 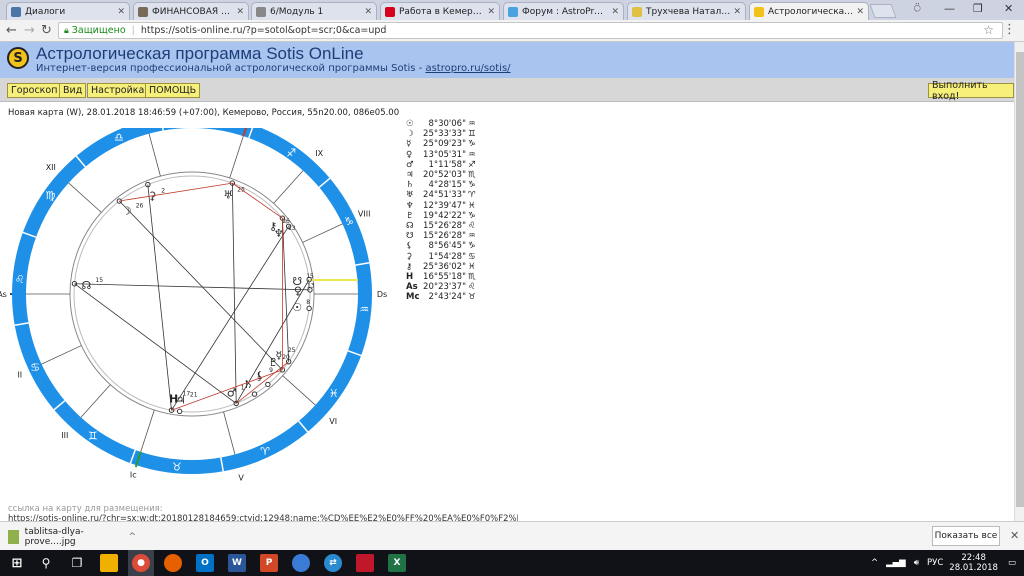 What do you see at coordinates (988, 30) in the screenshot?
I see `bookmark-star-icon: ☆` at bounding box center [988, 30].